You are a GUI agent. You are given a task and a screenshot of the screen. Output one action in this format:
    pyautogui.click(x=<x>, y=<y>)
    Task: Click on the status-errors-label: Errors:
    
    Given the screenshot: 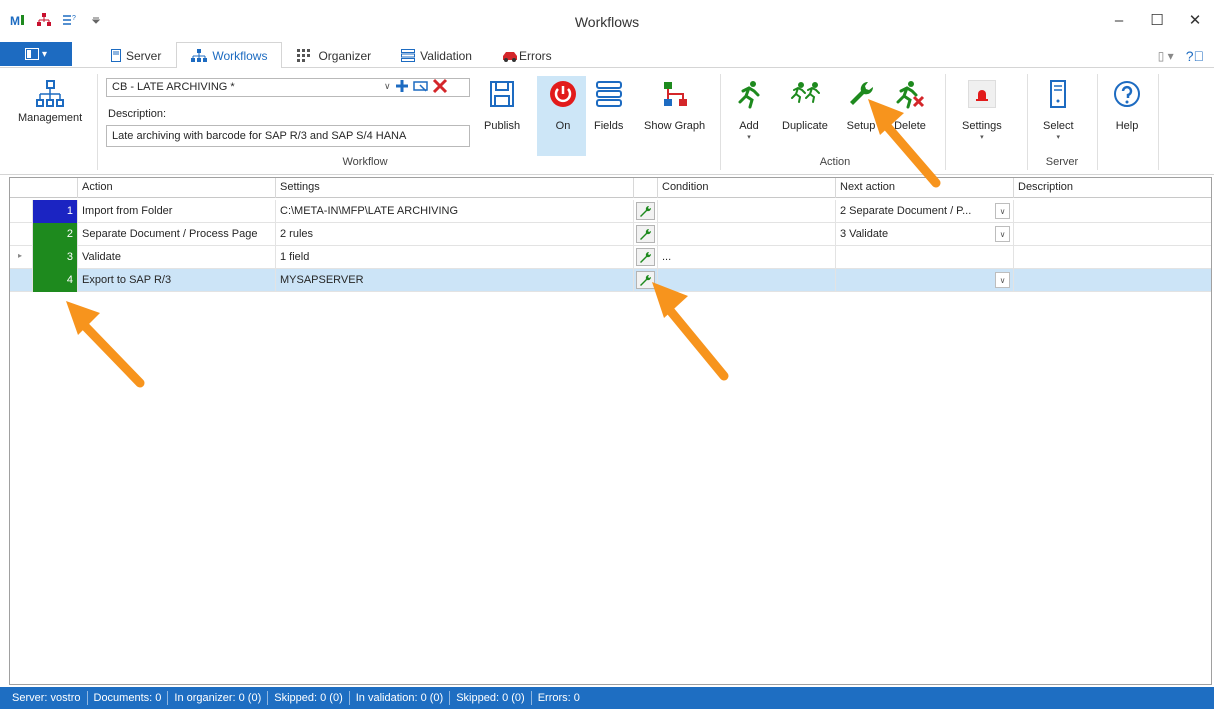 What is the action you would take?
    pyautogui.click(x=554, y=698)
    